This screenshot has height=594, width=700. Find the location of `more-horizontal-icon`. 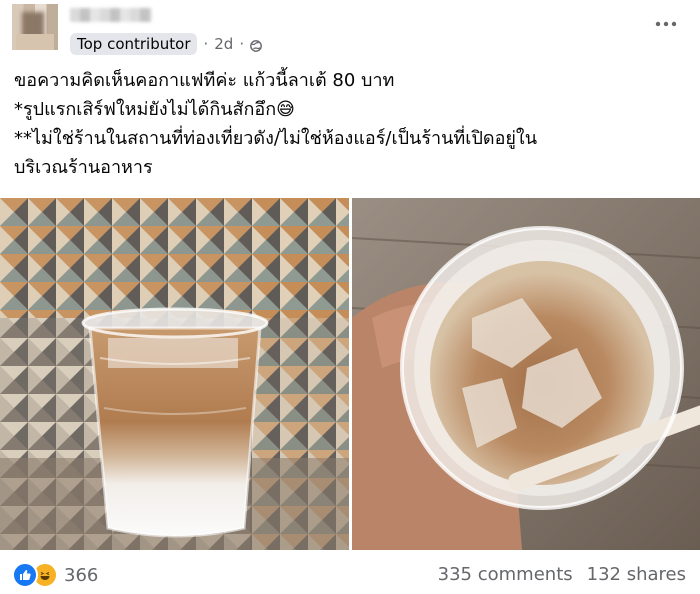

more-horizontal-icon is located at coordinates (666, 24).